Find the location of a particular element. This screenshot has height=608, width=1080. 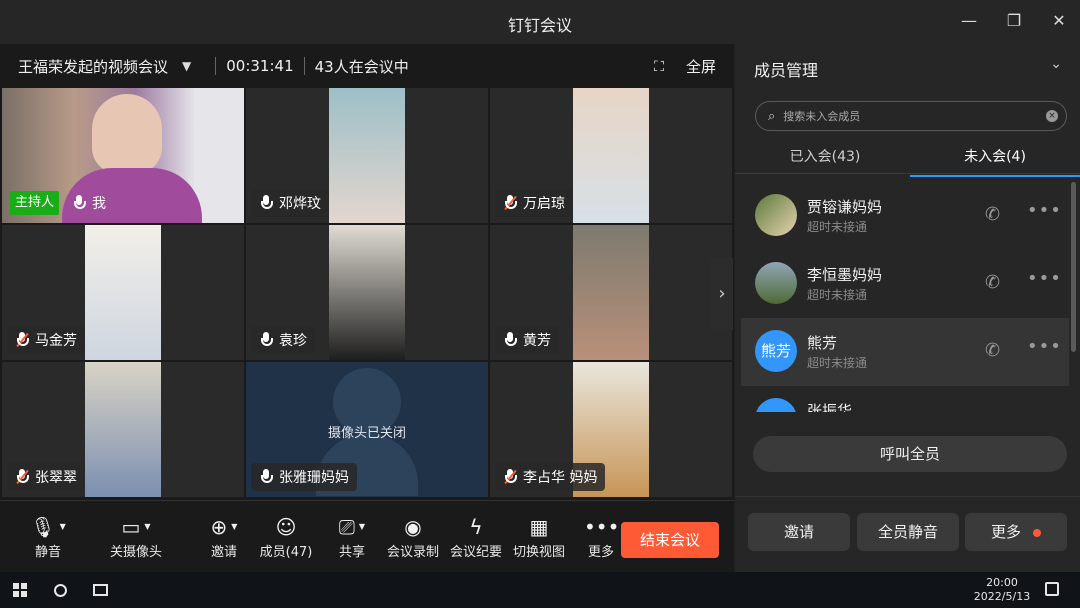

video-tile: 黄芳 is located at coordinates (611, 292).